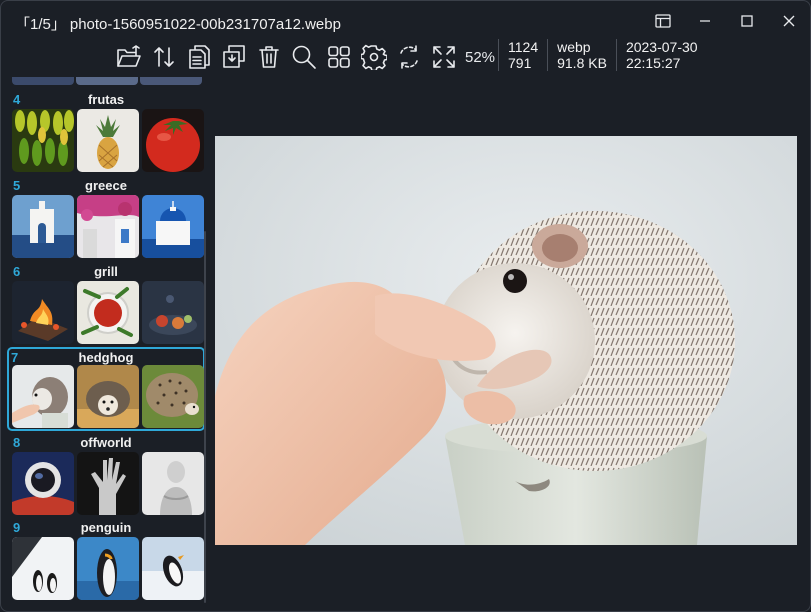  What do you see at coordinates (17, 442) in the screenshot?
I see `folder-number: 8` at bounding box center [17, 442].